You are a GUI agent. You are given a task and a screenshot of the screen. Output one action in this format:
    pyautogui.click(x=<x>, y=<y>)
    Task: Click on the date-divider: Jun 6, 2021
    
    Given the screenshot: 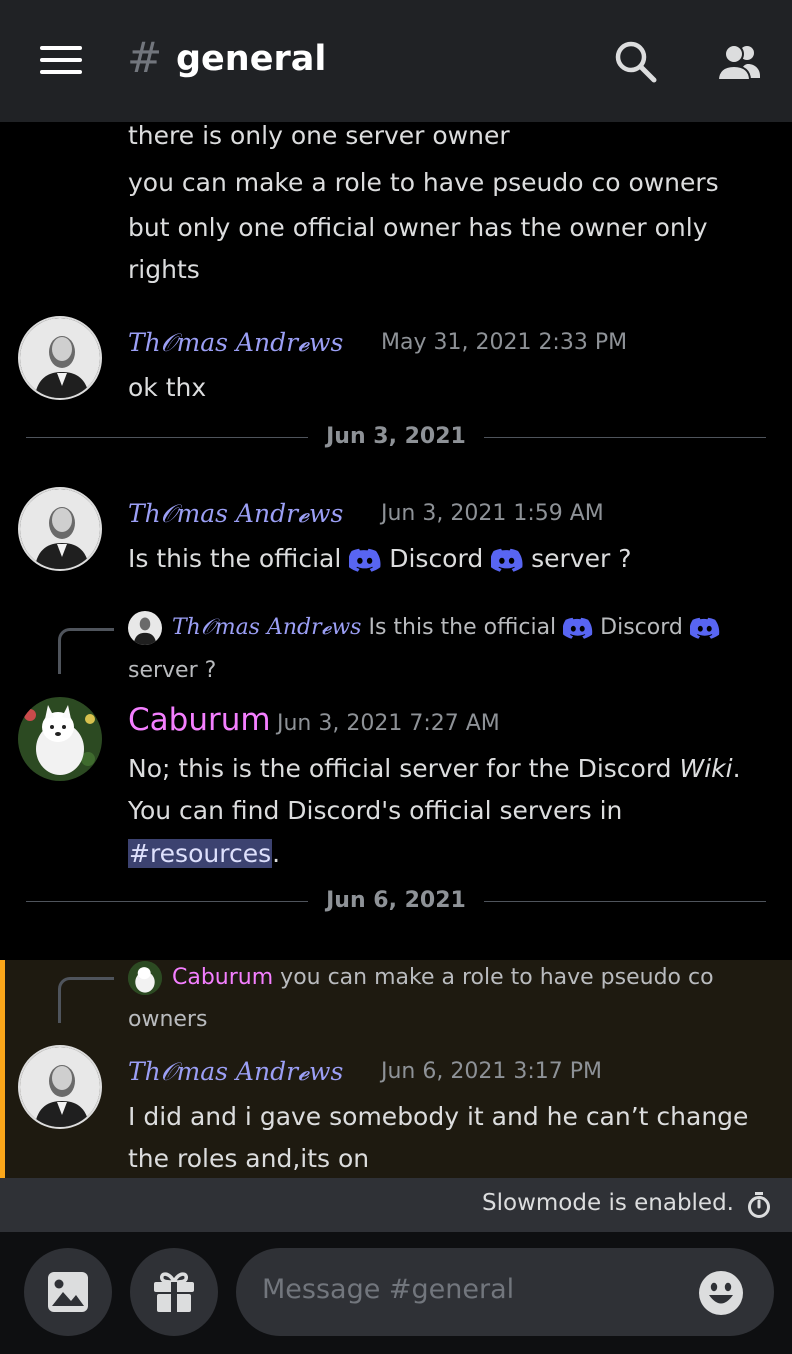 What is the action you would take?
    pyautogui.click(x=396, y=901)
    